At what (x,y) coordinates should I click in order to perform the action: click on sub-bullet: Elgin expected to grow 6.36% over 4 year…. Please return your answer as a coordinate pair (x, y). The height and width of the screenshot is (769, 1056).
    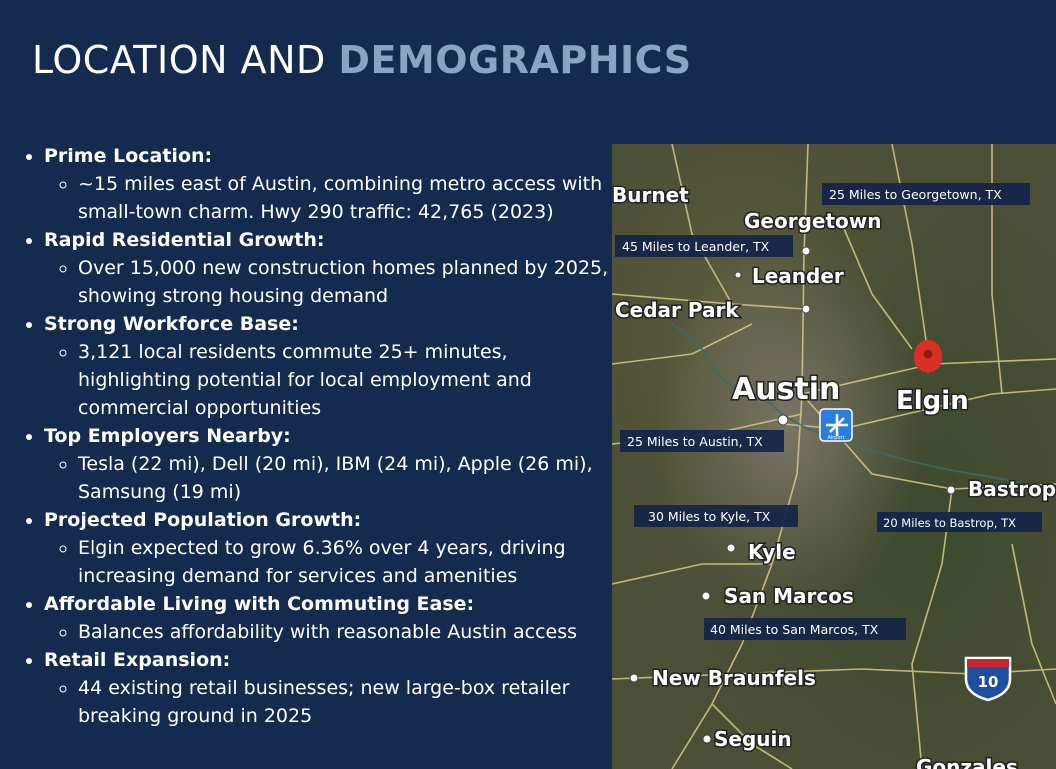
    Looking at the image, I should click on (351, 562).